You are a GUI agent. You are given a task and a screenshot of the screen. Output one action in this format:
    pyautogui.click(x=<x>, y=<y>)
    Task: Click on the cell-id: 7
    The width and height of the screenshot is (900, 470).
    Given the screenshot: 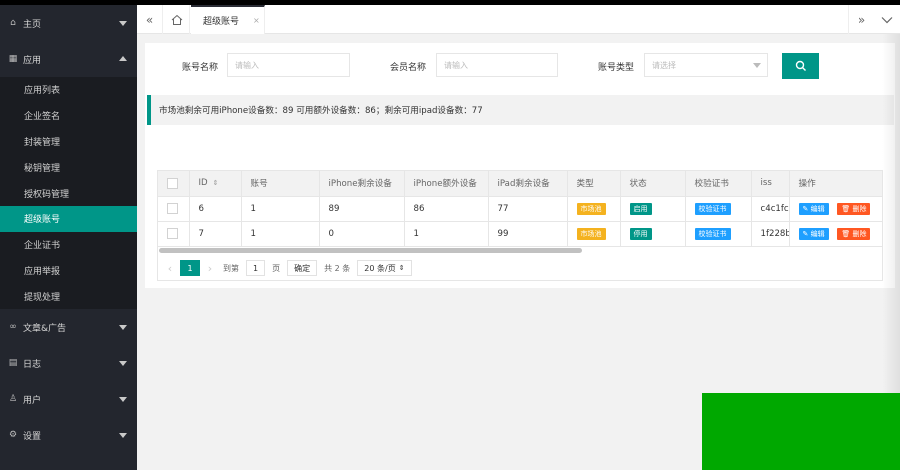 What is the action you would take?
    pyautogui.click(x=215, y=234)
    